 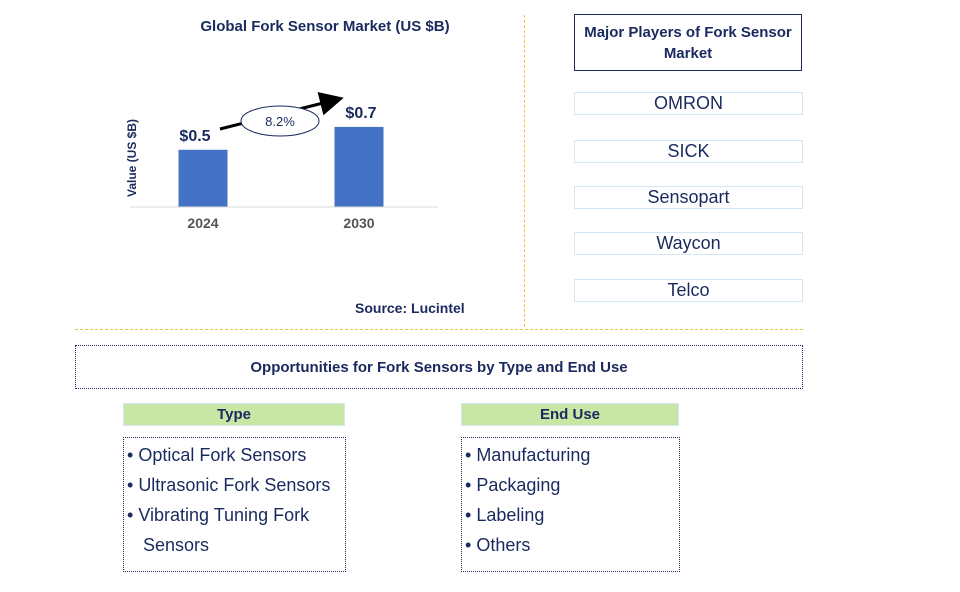 What do you see at coordinates (218, 515) in the screenshot?
I see `type-item: • Vibrating Tuning Fork` at bounding box center [218, 515].